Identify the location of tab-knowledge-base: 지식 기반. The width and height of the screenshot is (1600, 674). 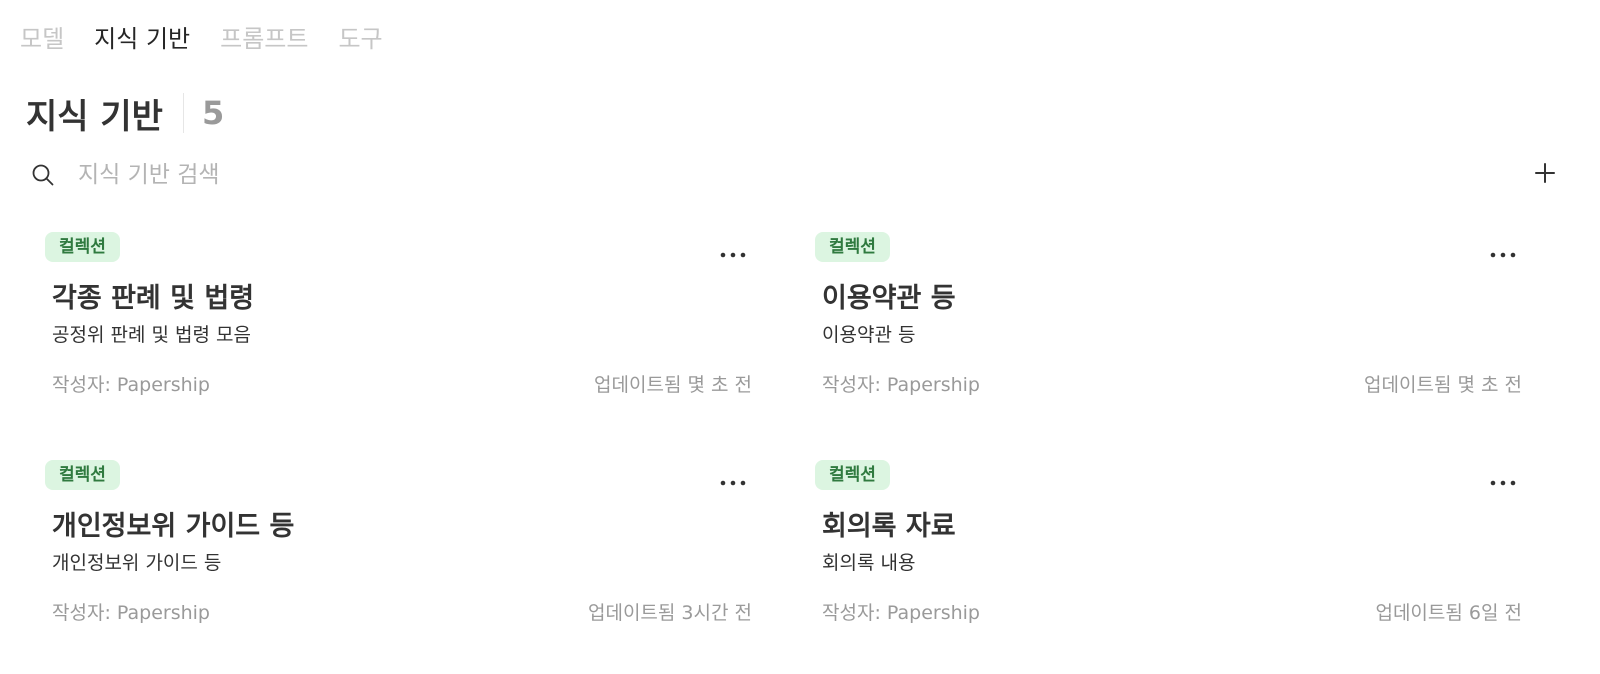
(142, 39).